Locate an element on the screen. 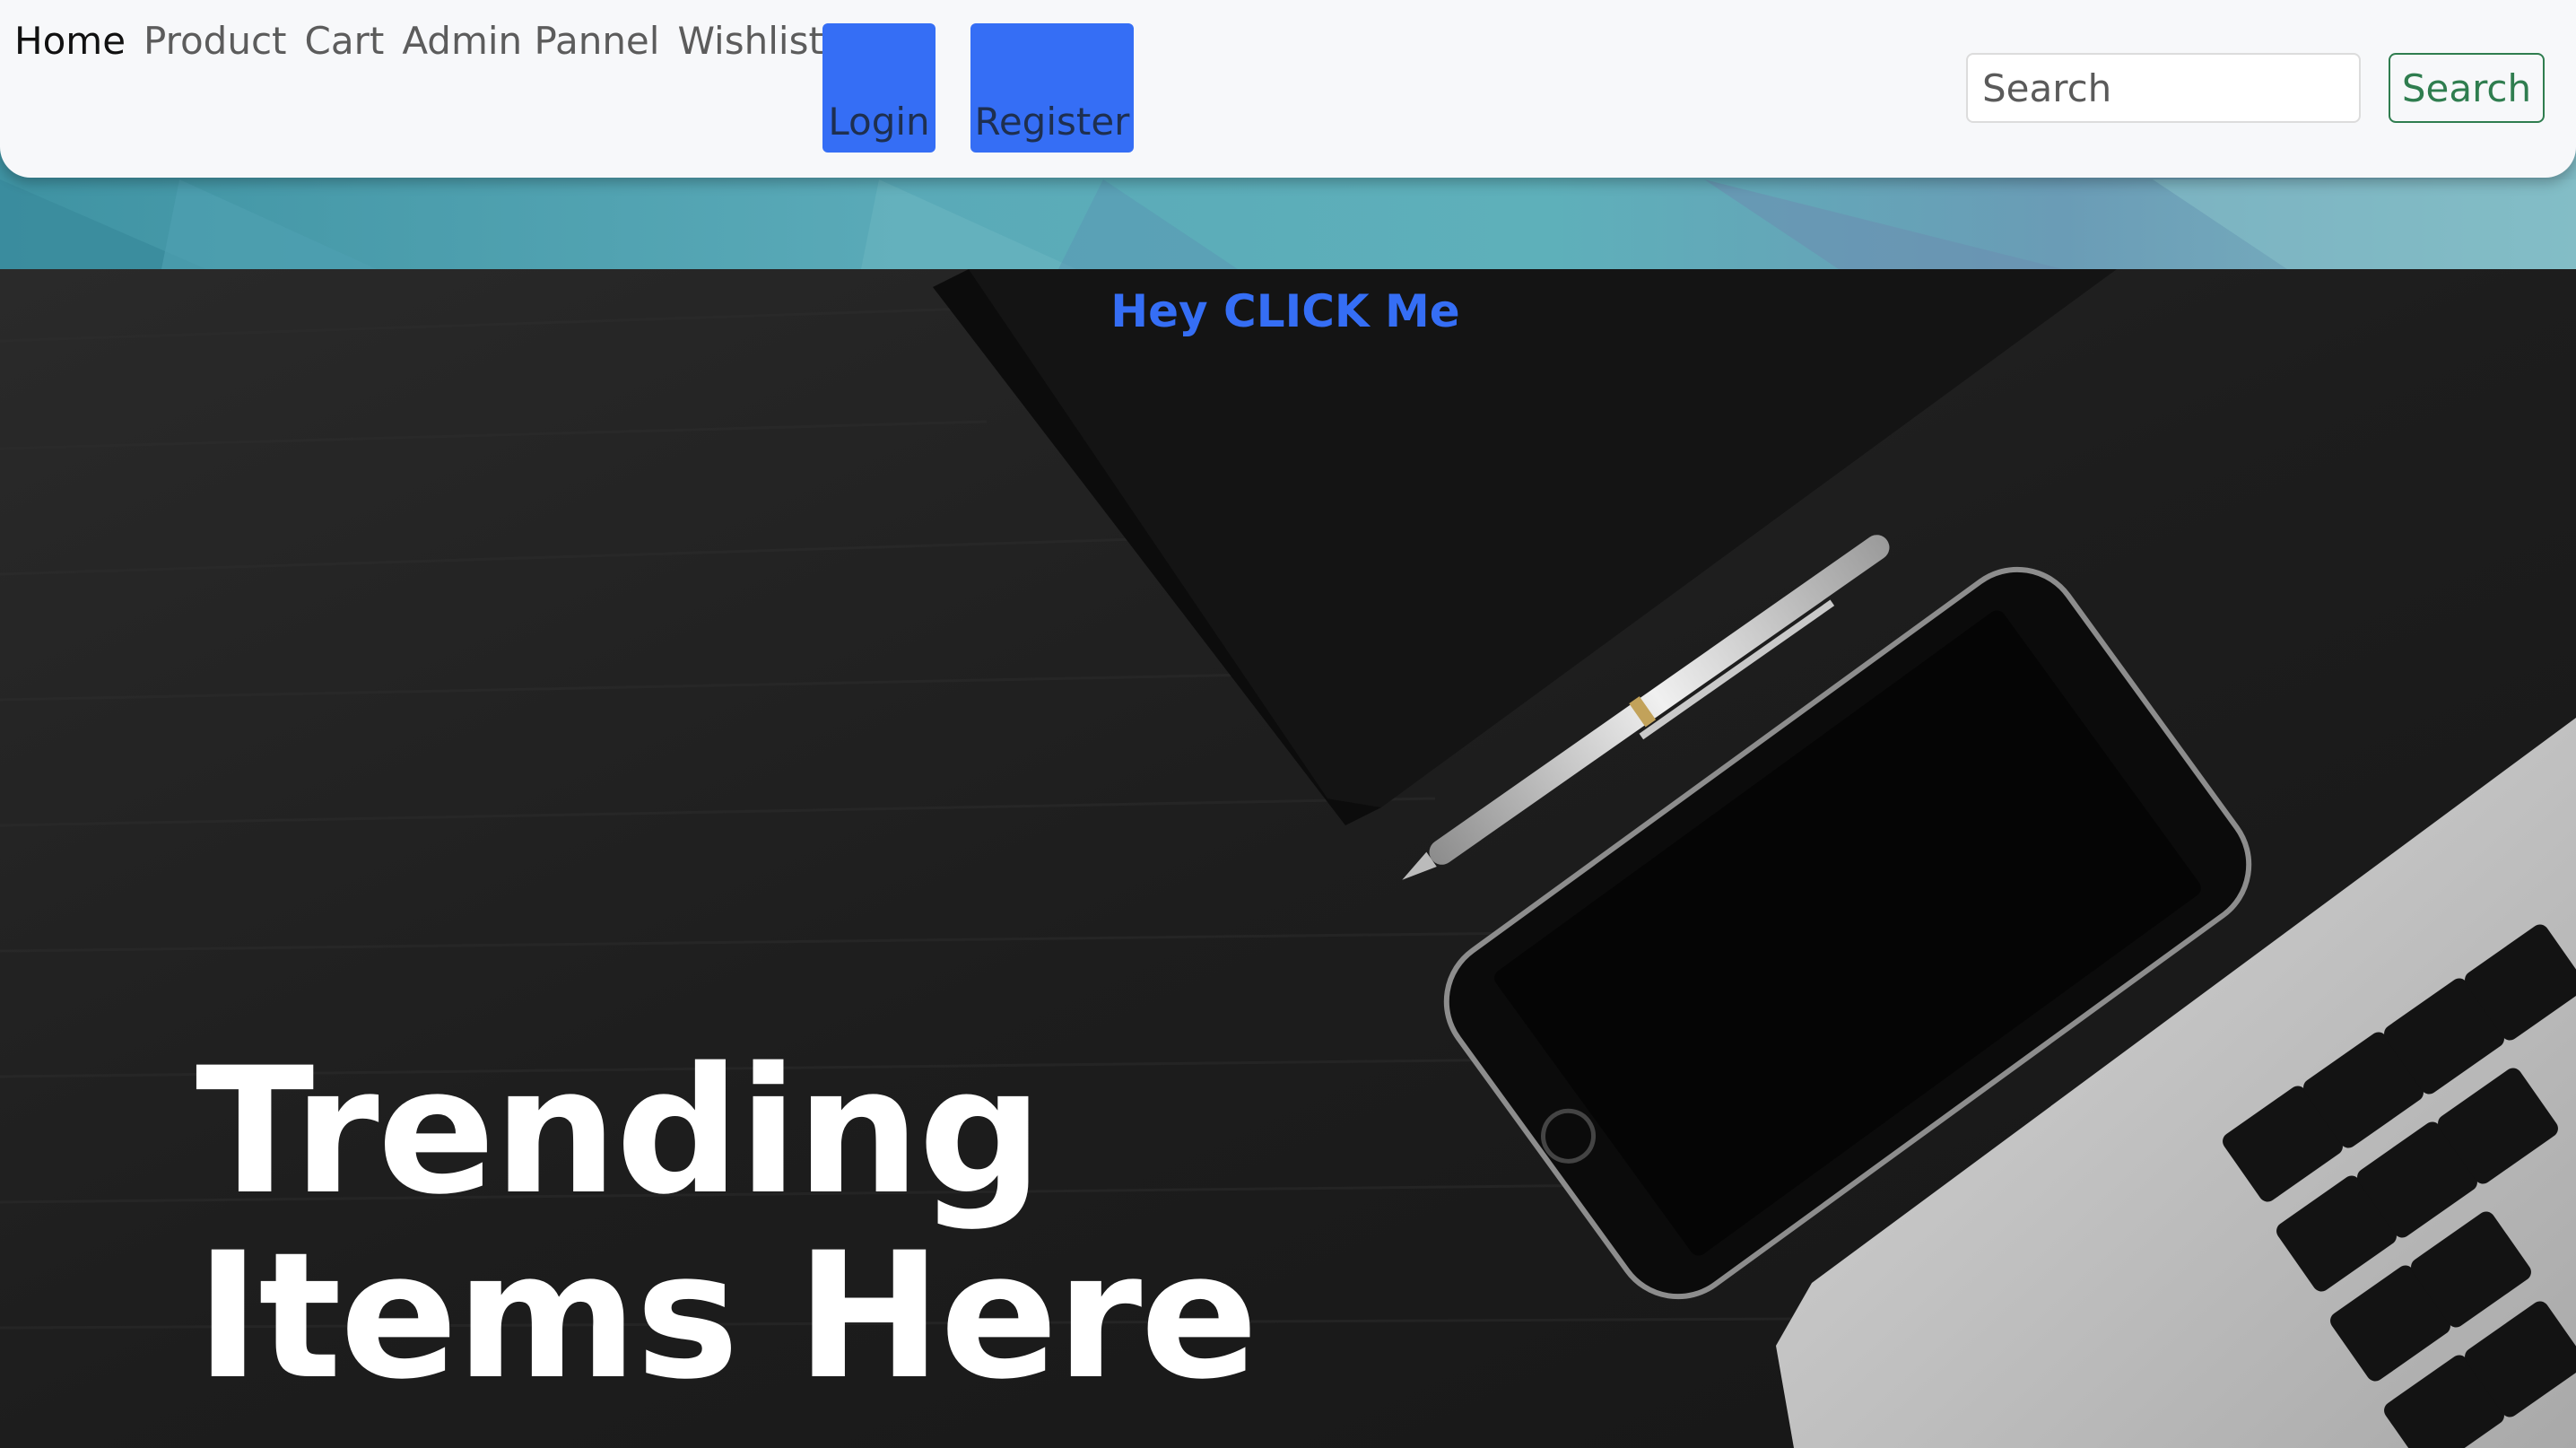 The width and height of the screenshot is (2576, 1448). nav-link-wishlist: Wishlist is located at coordinates (749, 41).